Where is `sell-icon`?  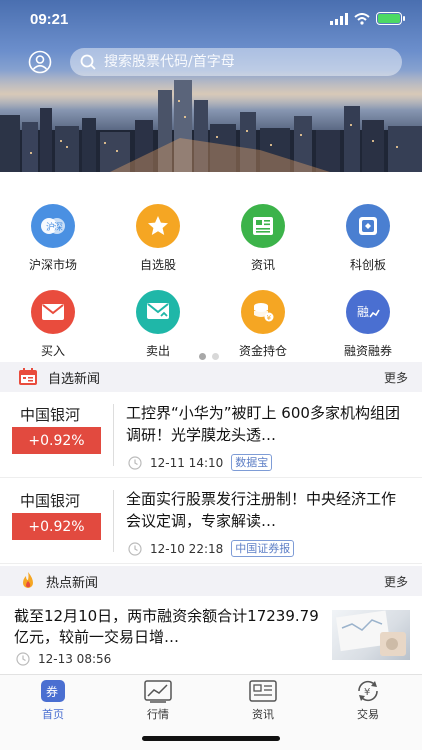
sell-icon is located at coordinates (158, 312).